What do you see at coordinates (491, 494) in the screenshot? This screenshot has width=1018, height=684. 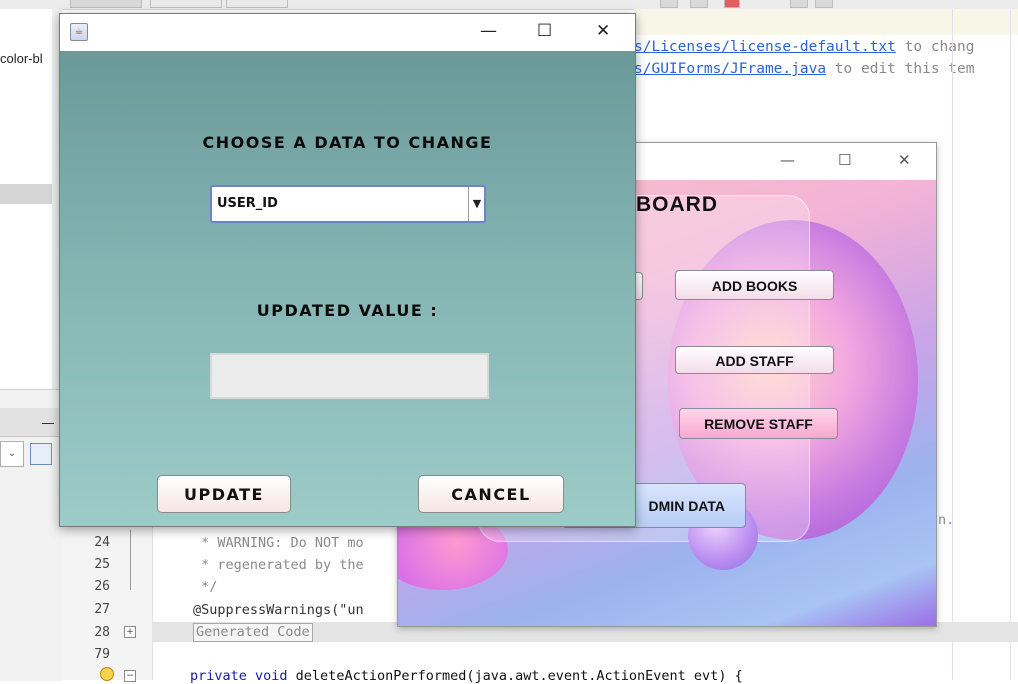 I see `cancel-button: CANCEL` at bounding box center [491, 494].